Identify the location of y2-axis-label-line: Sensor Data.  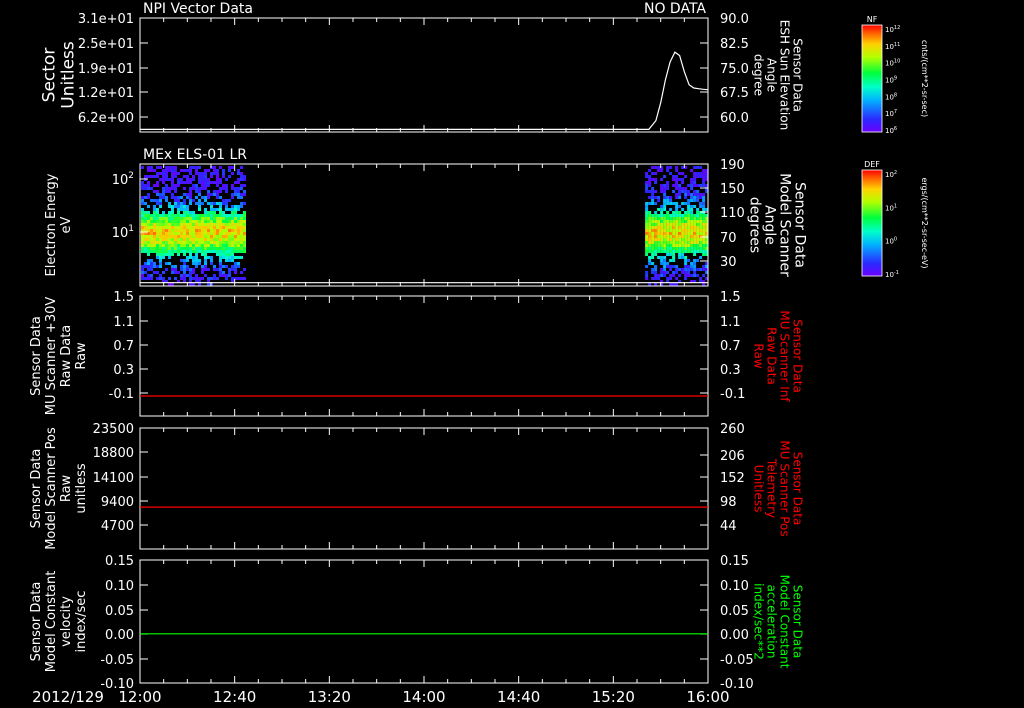
(797, 356).